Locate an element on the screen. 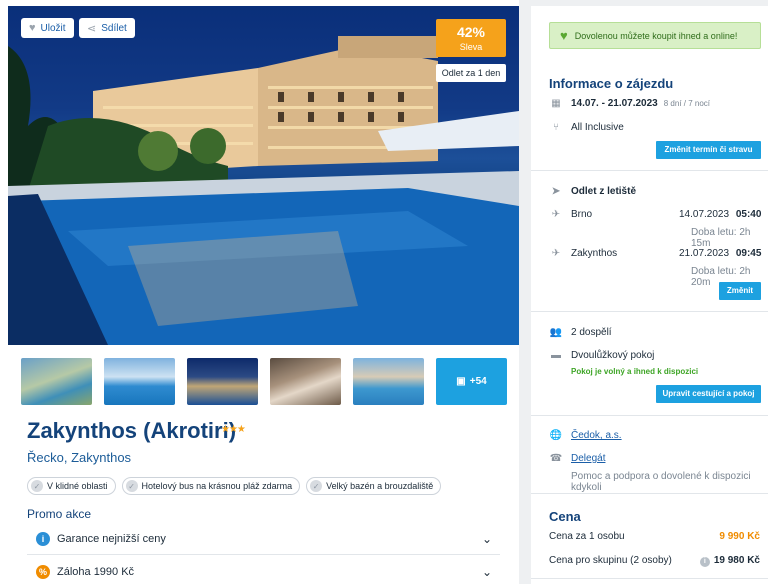 The height and width of the screenshot is (584, 768). price-group-label: Cena pro skupinu (2 osoby) is located at coordinates (610, 560).